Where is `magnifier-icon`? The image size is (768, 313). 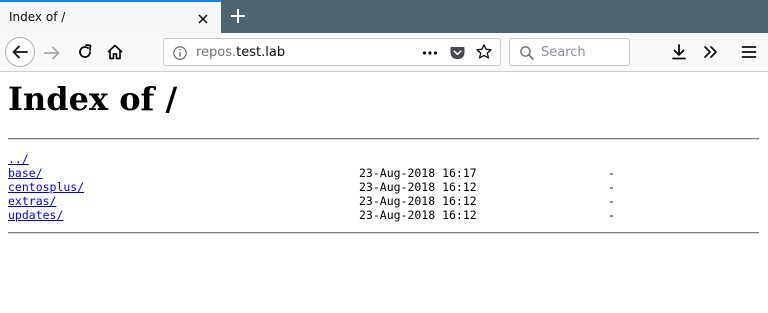
magnifier-icon is located at coordinates (527, 55).